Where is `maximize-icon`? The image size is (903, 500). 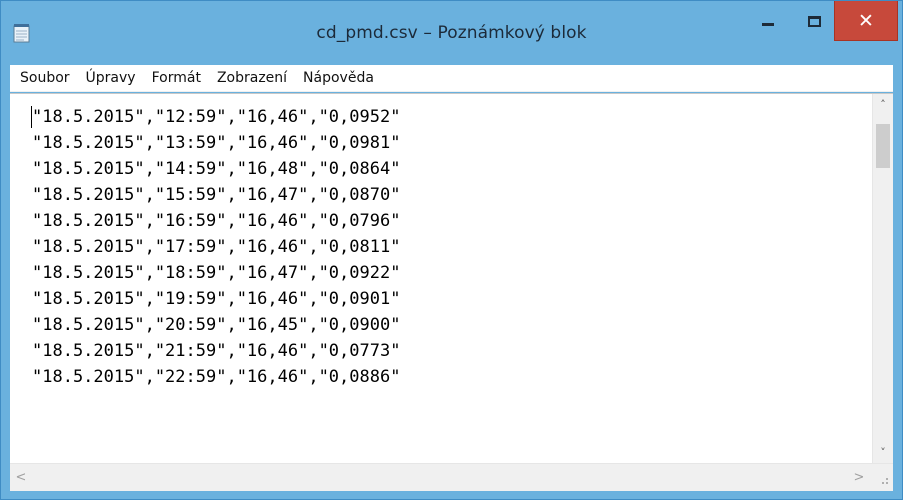
maximize-icon is located at coordinates (814, 21).